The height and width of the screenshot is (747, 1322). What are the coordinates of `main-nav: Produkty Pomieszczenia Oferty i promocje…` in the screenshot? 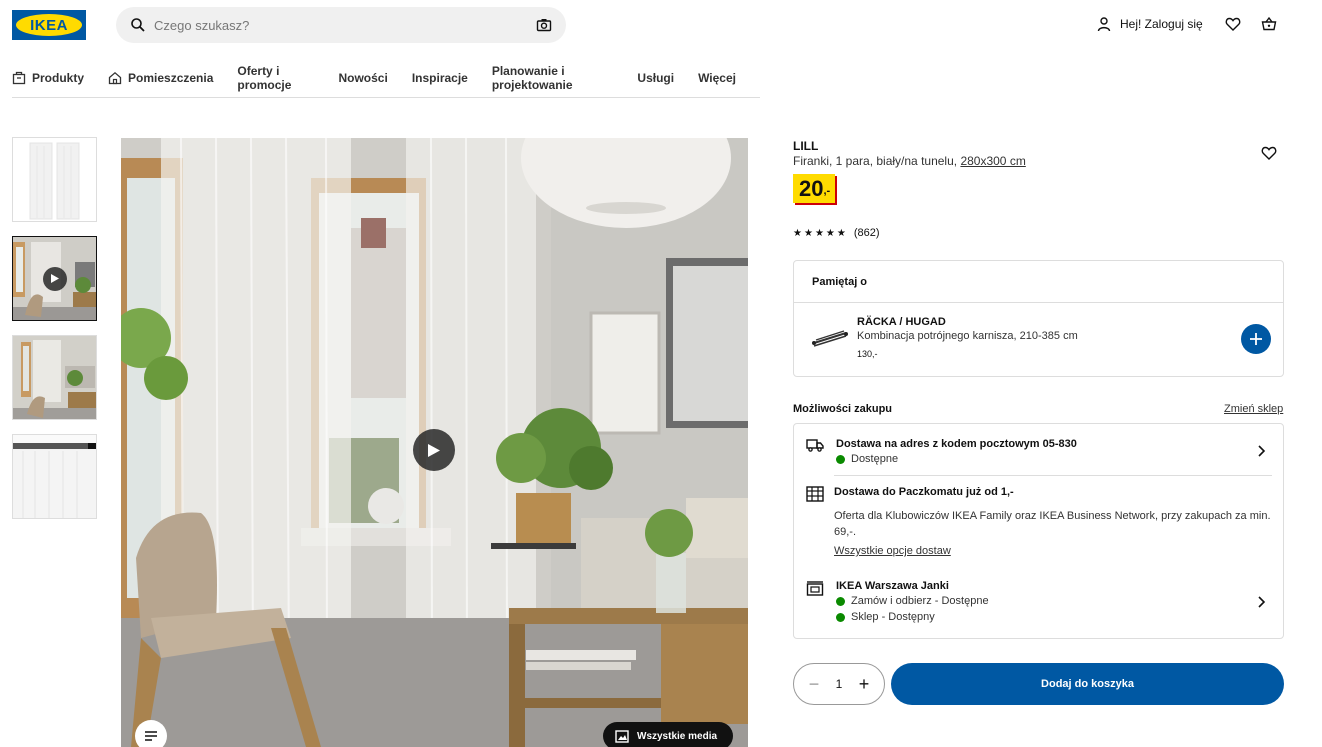 It's located at (386, 82).